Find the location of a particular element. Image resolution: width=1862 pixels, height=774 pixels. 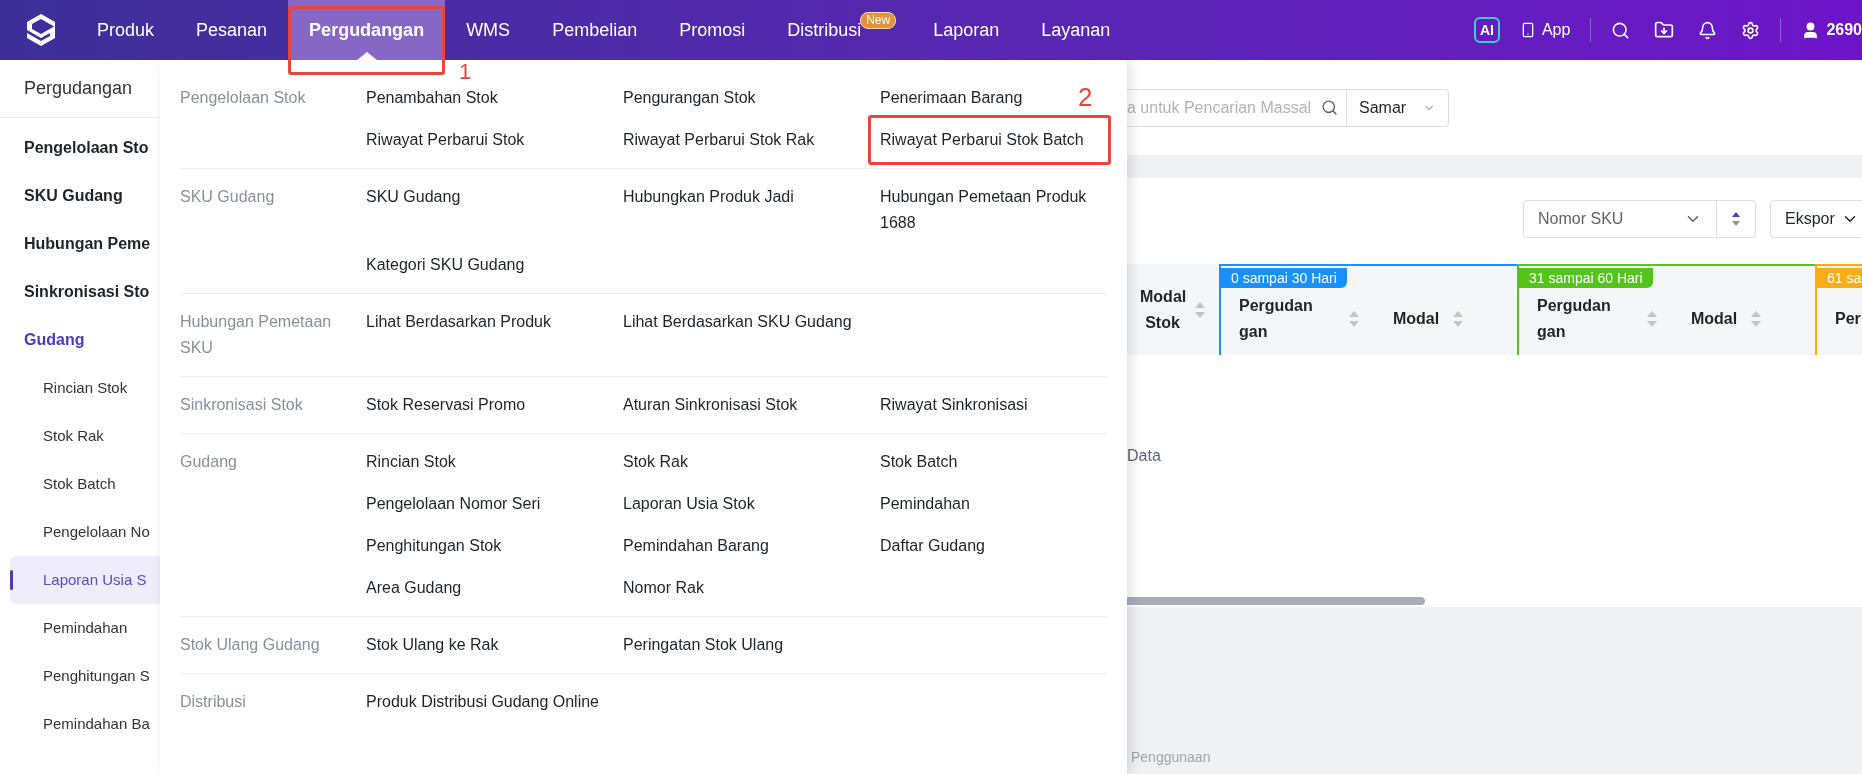

menu-group-label: Stok Ulang Gudang is located at coordinates (250, 645).